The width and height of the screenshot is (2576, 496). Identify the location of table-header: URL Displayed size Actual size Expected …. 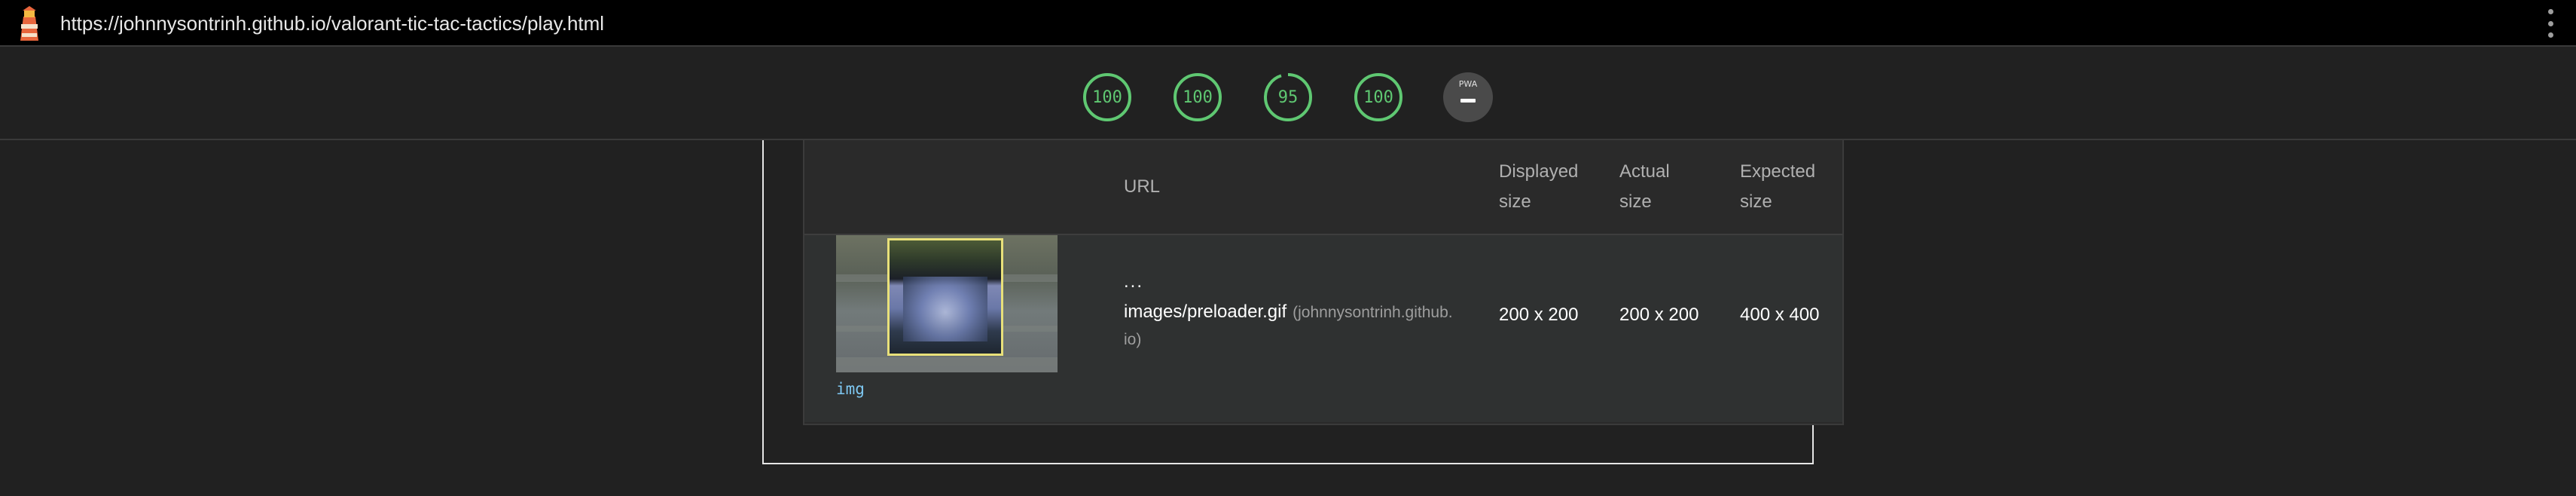
(1323, 187).